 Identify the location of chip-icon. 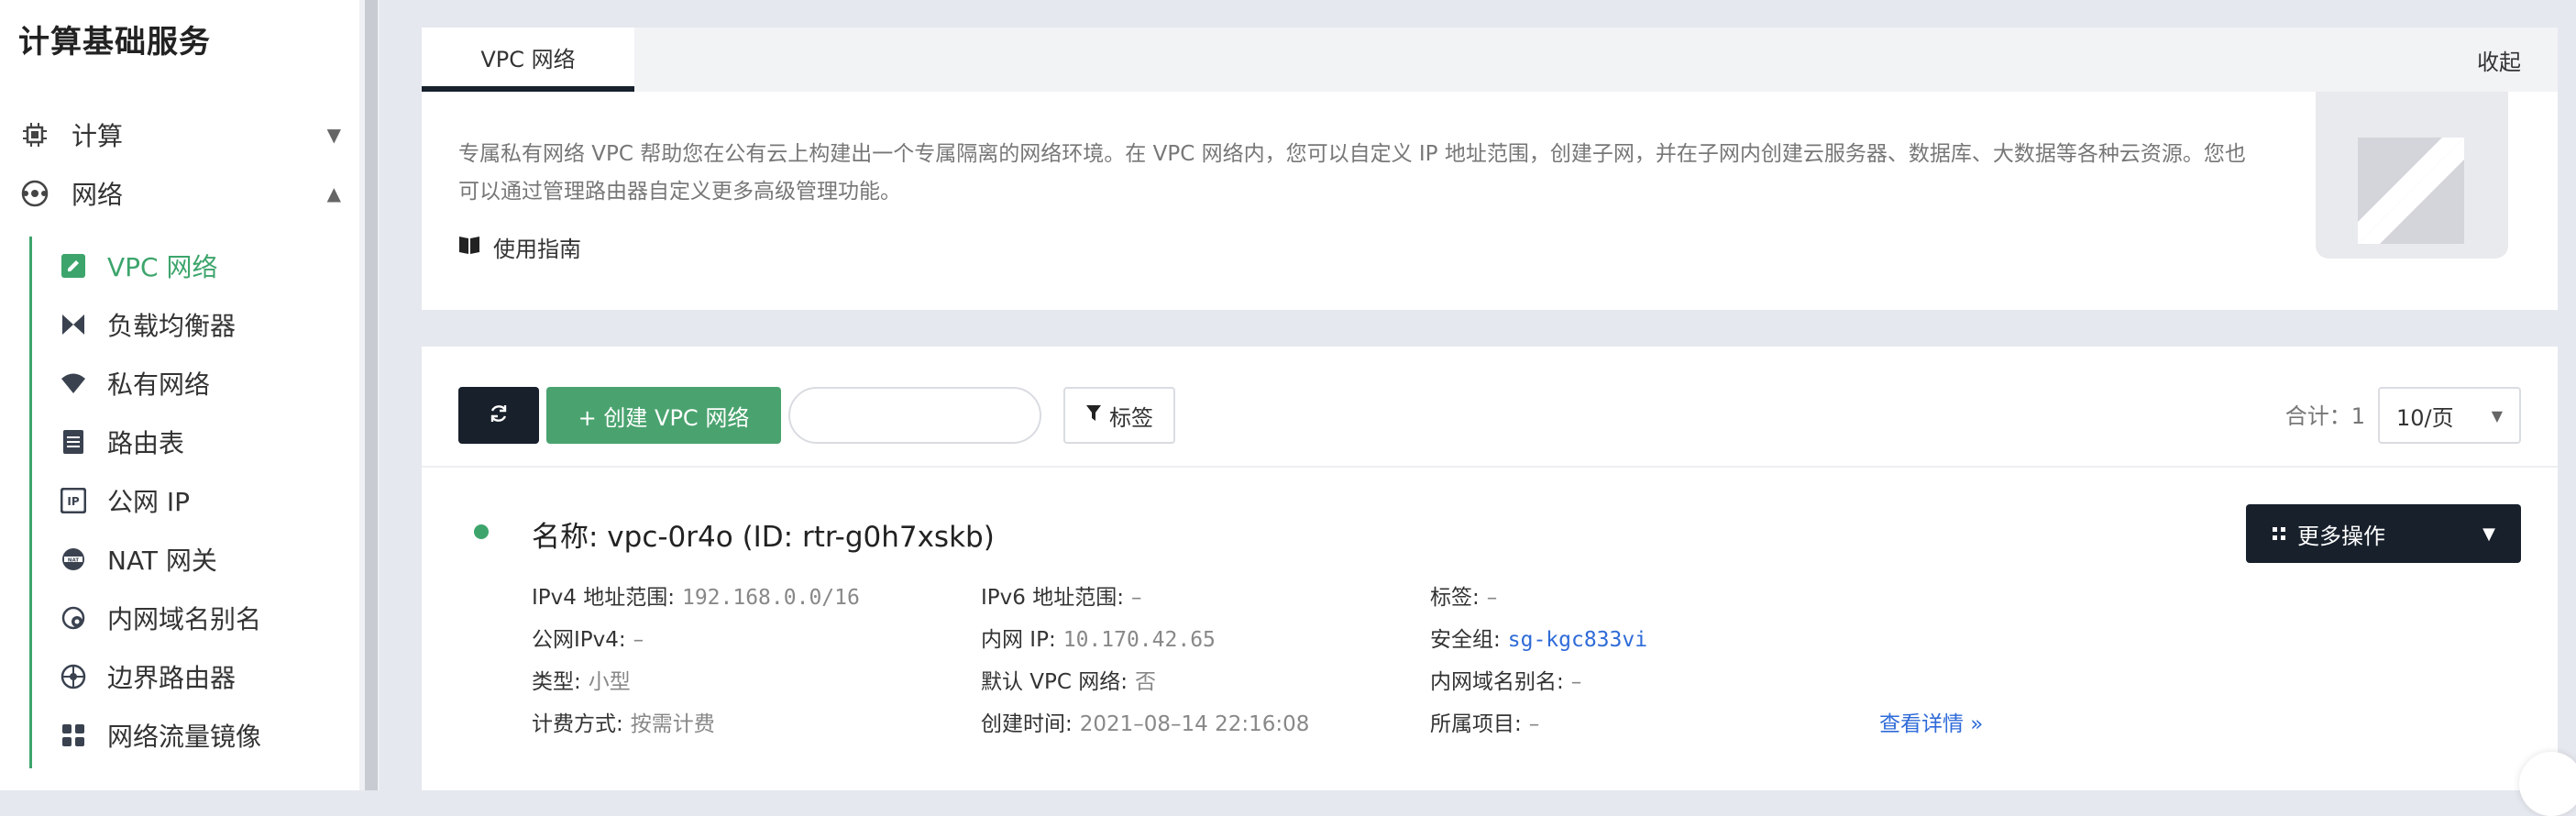
(34, 134).